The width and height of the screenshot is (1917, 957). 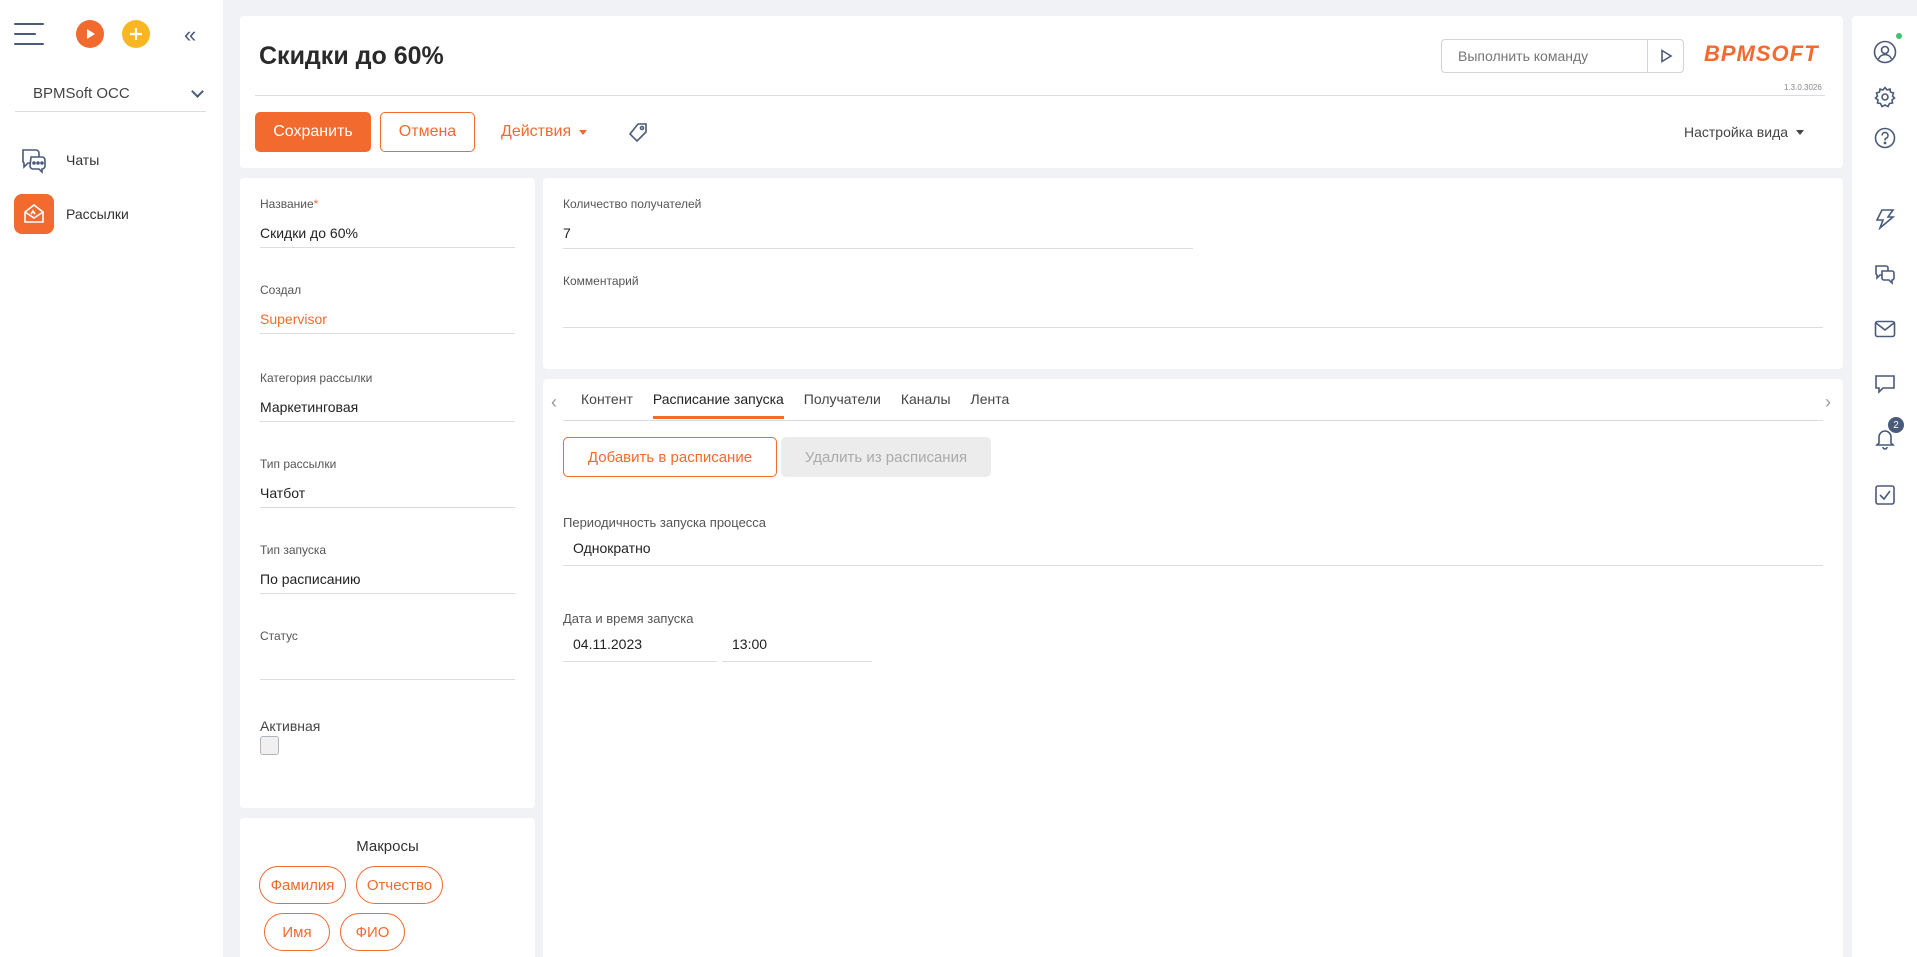 I want to click on category-label: Категория рассылки, so click(x=316, y=378).